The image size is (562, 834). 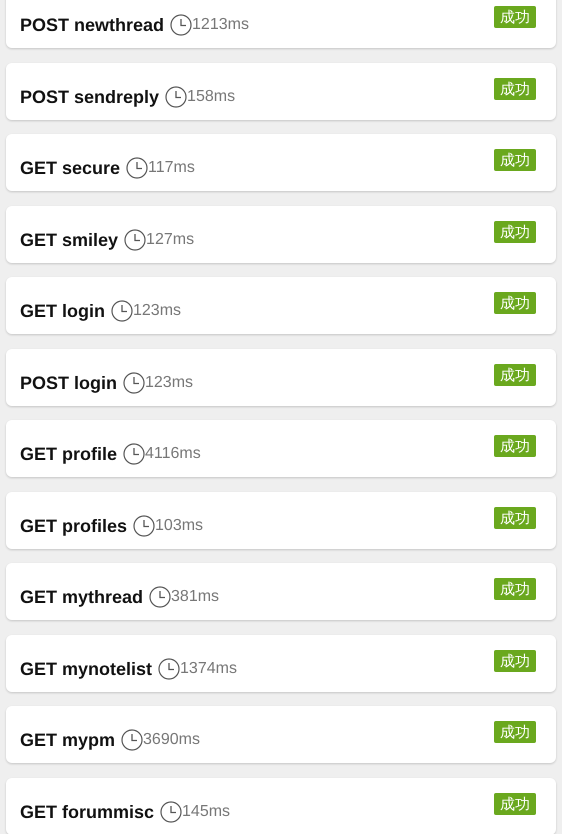 What do you see at coordinates (208, 669) in the screenshot?
I see `duration-text: 1374ms` at bounding box center [208, 669].